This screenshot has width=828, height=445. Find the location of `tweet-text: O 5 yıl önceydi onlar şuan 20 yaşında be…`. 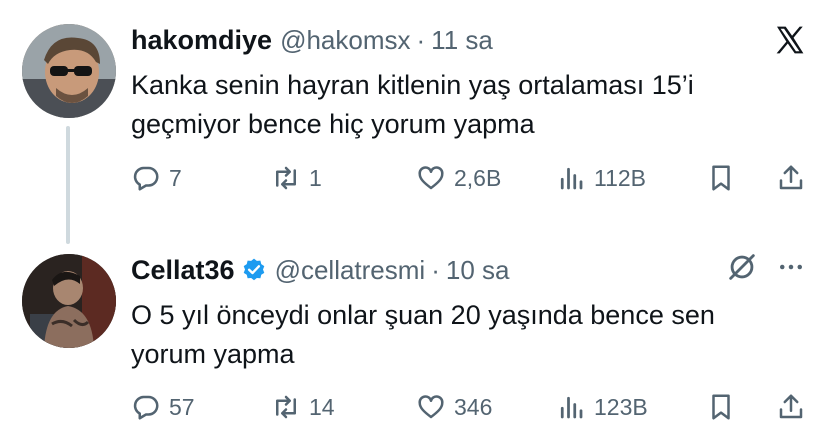

tweet-text: O 5 yıl önceydi onlar şuan 20 yaşında be… is located at coordinates (423, 334).